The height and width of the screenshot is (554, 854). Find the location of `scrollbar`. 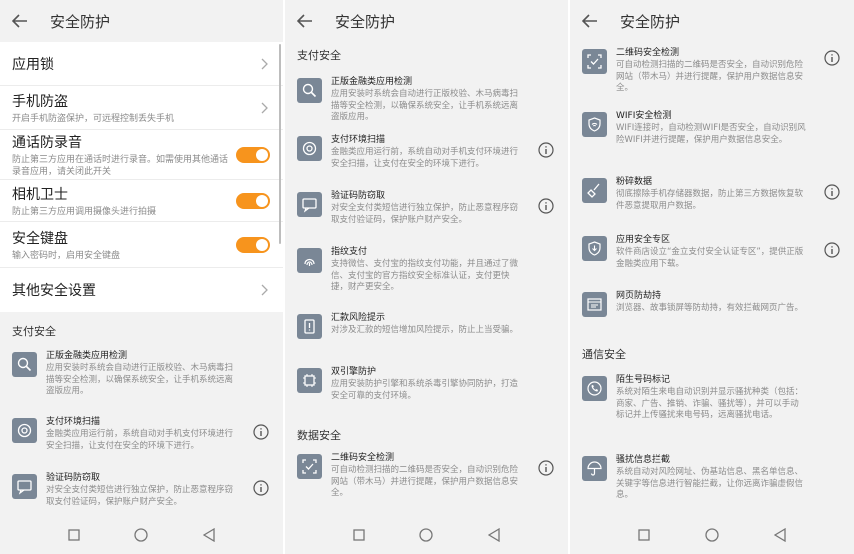

scrollbar is located at coordinates (280, 144).